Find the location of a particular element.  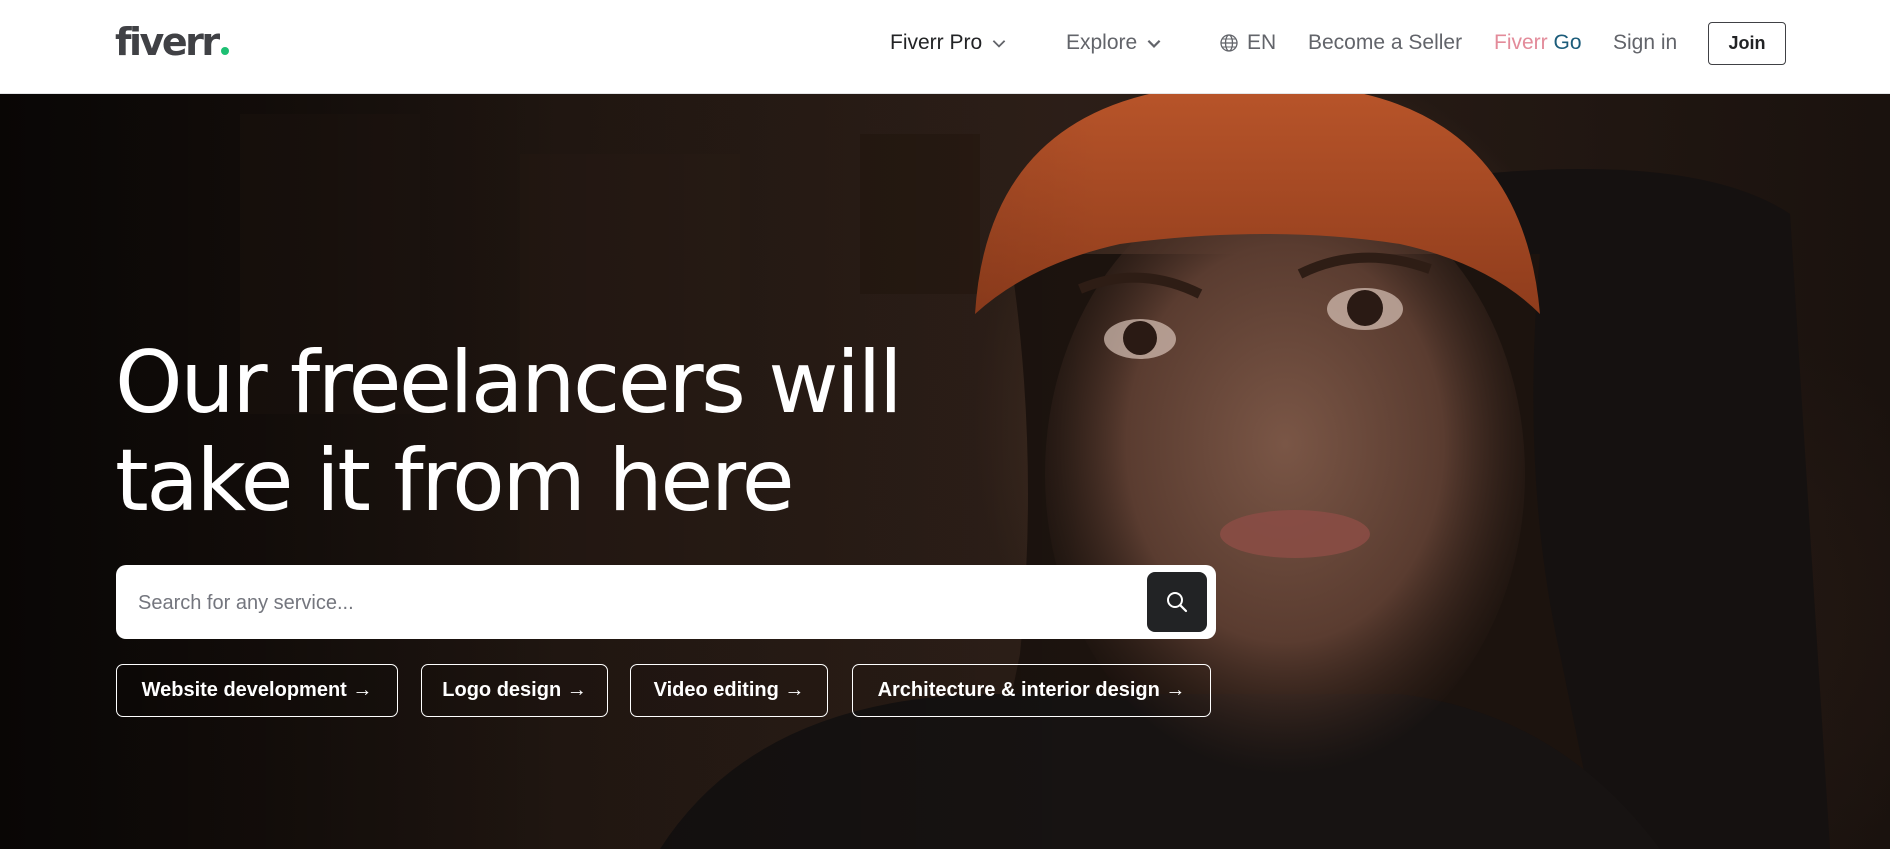

fiverr-logo: fiverr is located at coordinates (172, 42).